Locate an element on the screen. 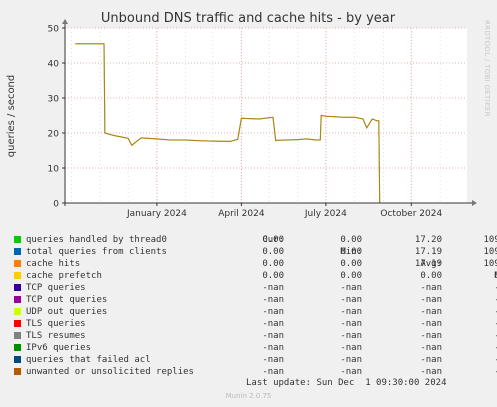 The image size is (497, 407). legend-value-max: 109.44 is located at coordinates (490, 264).